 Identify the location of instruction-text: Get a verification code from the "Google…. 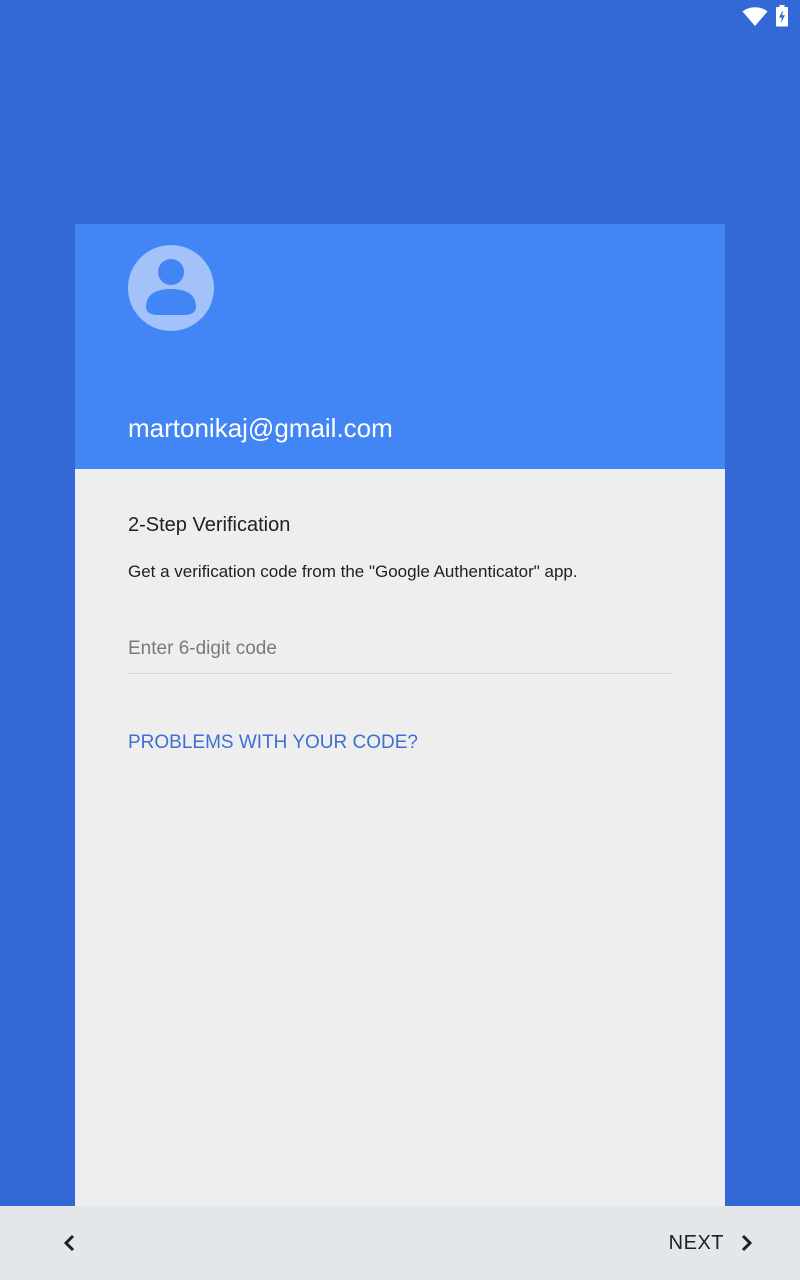
(353, 571).